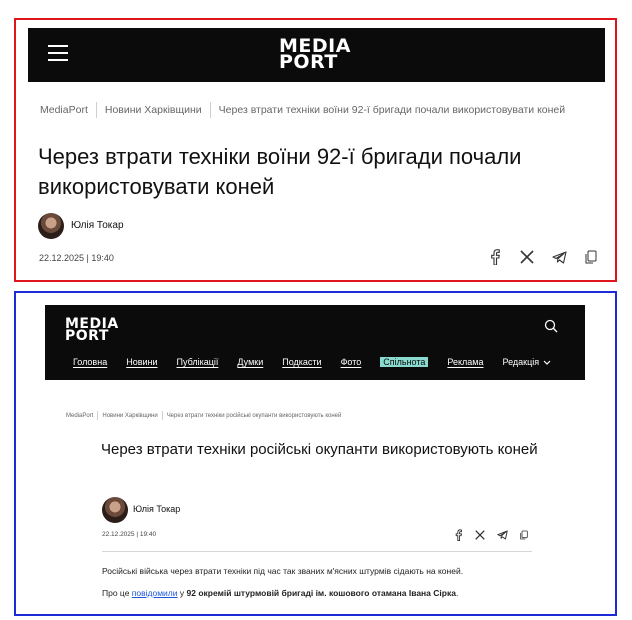 The image size is (632, 620). What do you see at coordinates (198, 362) in the screenshot?
I see `nav-item-publications: Публікації` at bounding box center [198, 362].